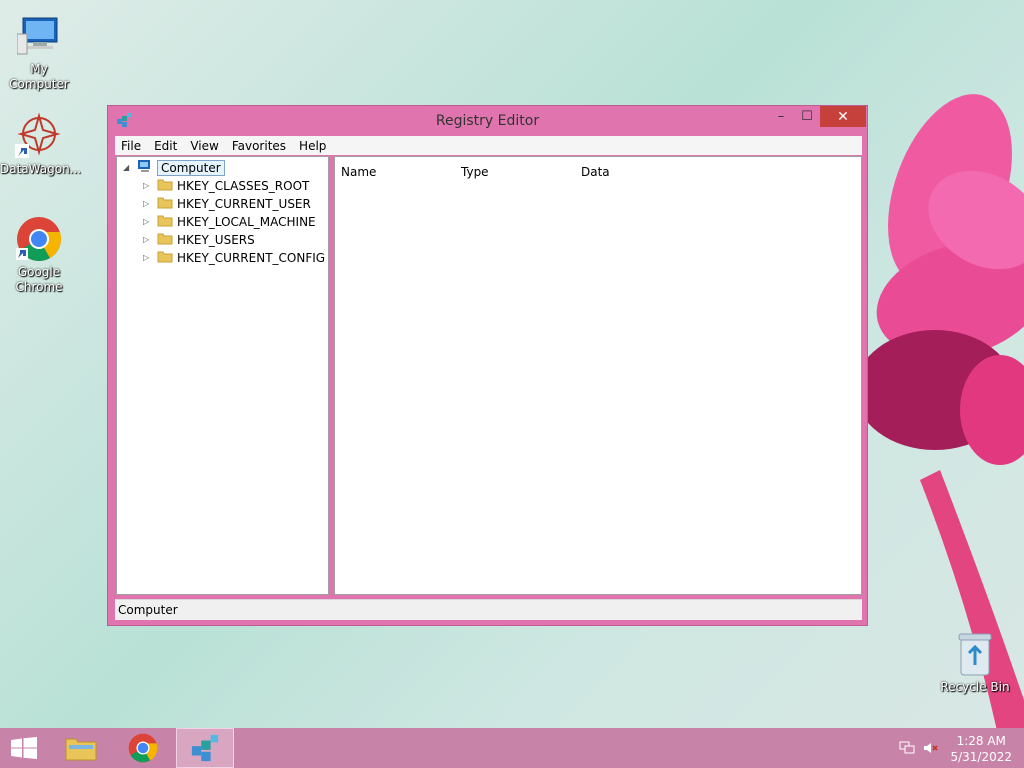 The width and height of the screenshot is (1024, 768). What do you see at coordinates (781, 116) in the screenshot?
I see `minimize-button: –` at bounding box center [781, 116].